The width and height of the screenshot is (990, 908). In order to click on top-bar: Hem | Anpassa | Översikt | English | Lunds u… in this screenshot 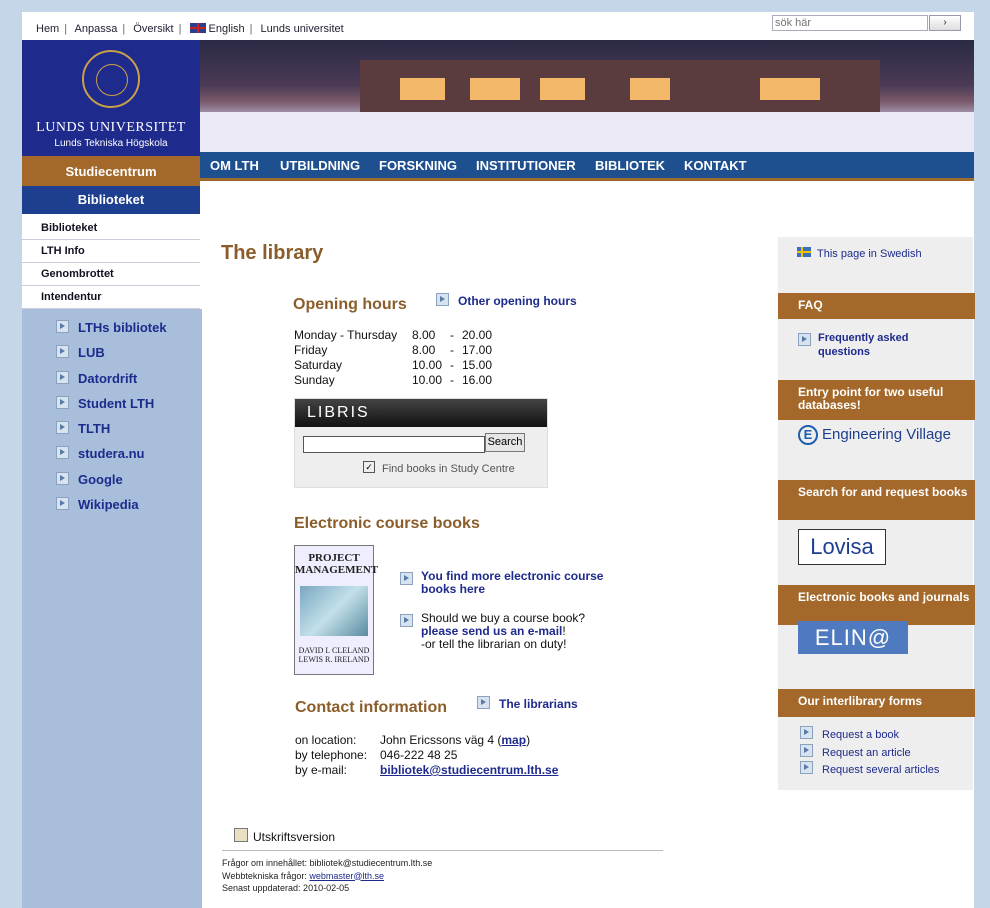, I will do `click(498, 26)`.